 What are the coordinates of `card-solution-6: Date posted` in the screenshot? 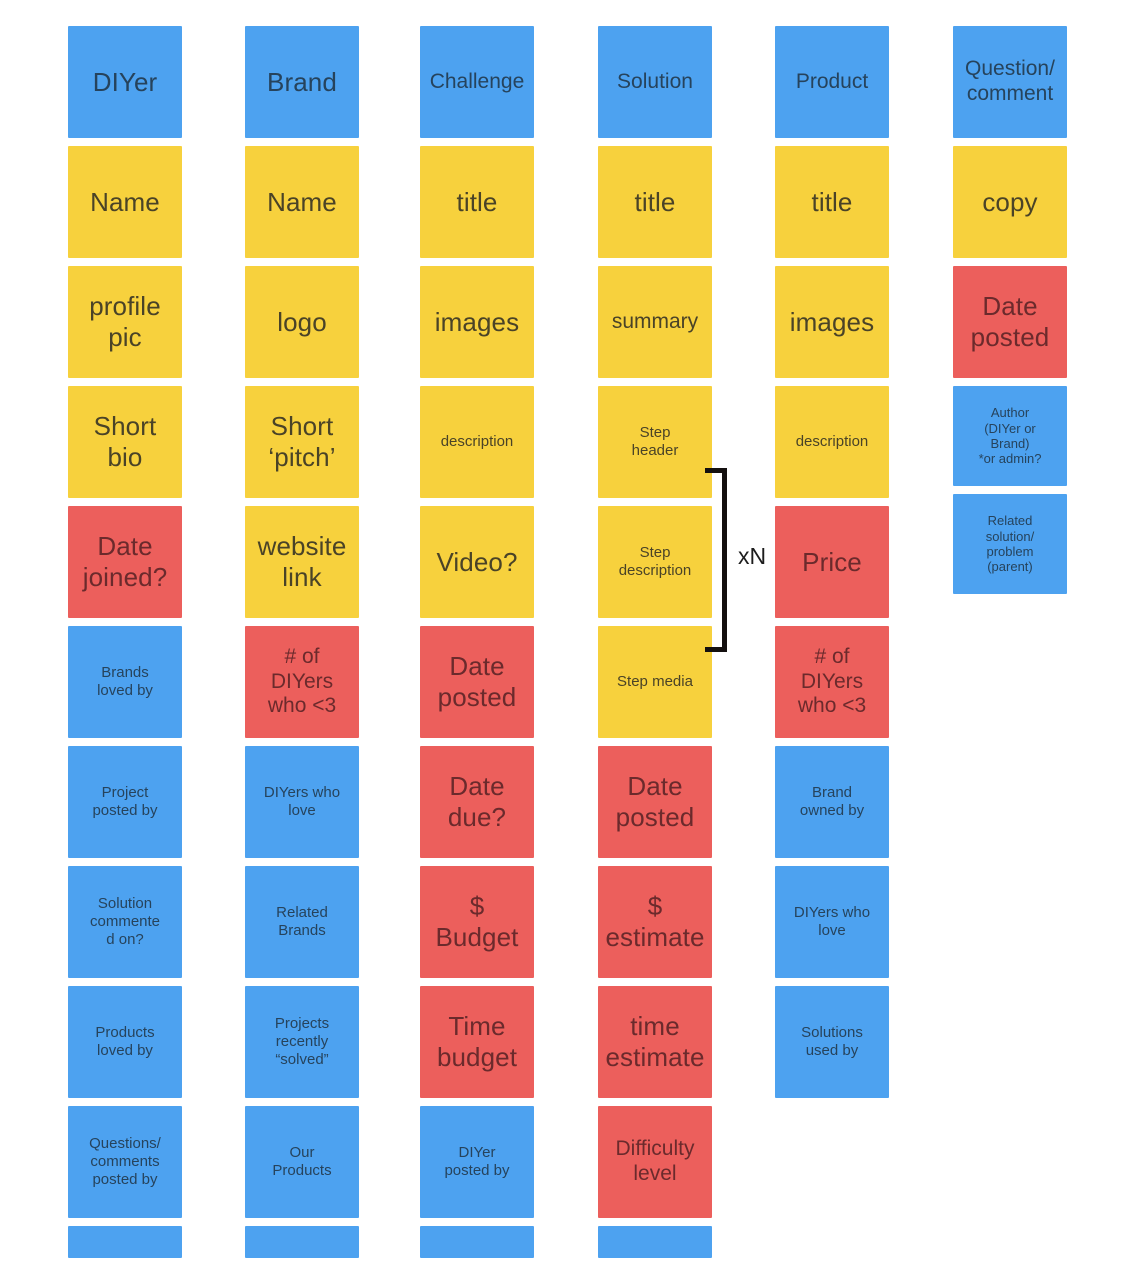 It's located at (655, 802).